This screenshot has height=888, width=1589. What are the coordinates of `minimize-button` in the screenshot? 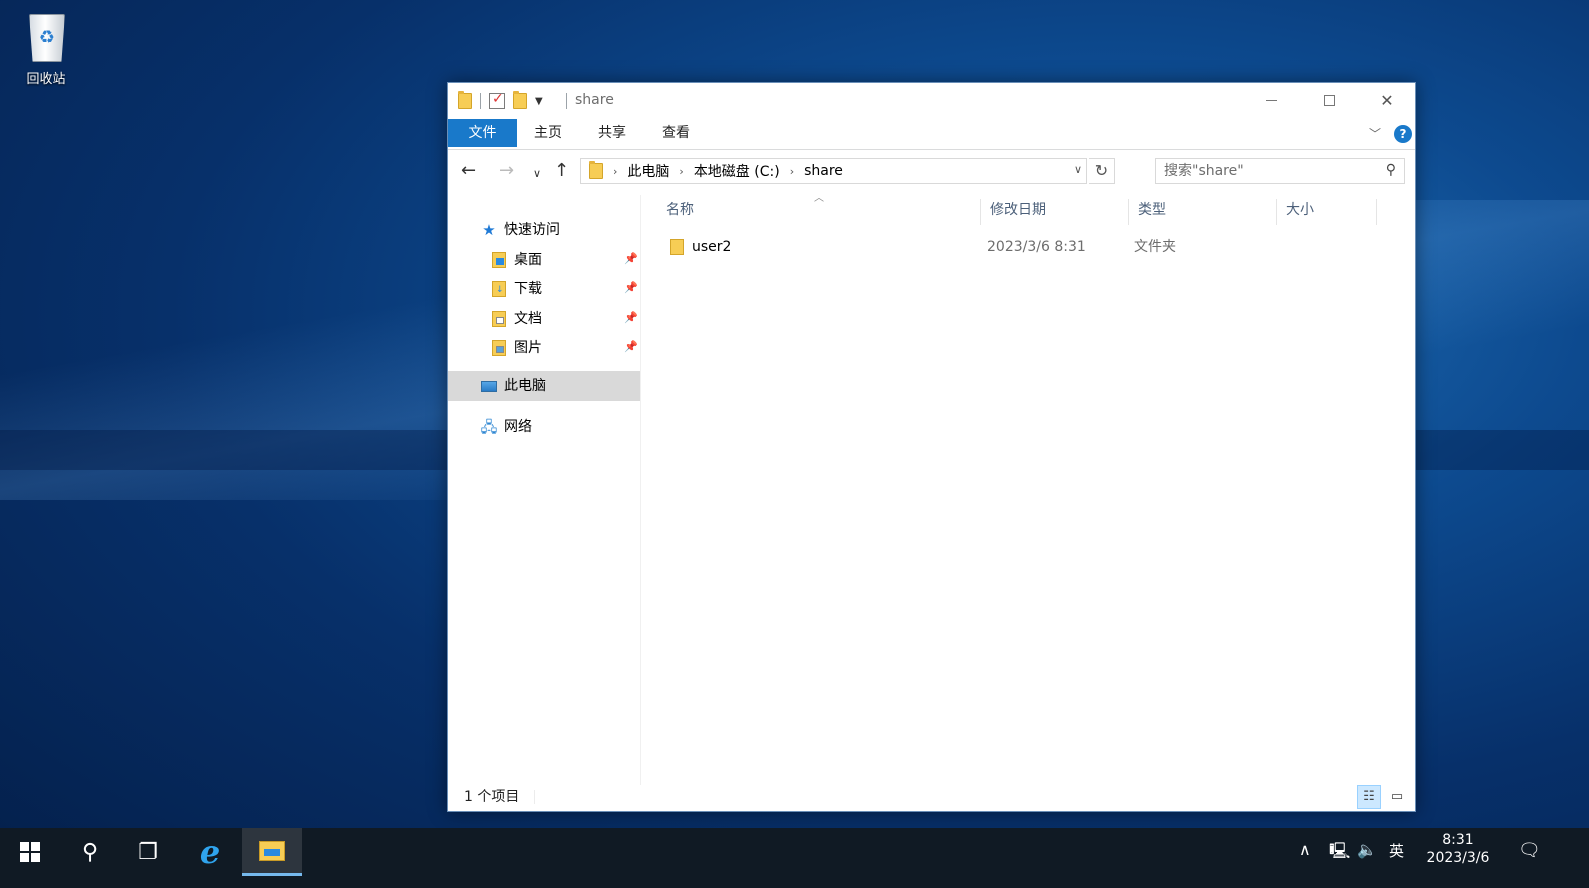 It's located at (1271, 100).